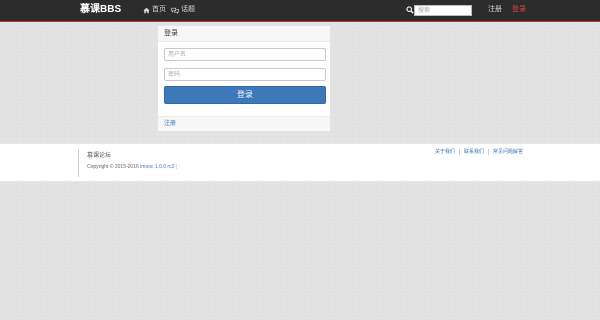 This screenshot has width=600, height=320. I want to click on search-input, so click(443, 10).